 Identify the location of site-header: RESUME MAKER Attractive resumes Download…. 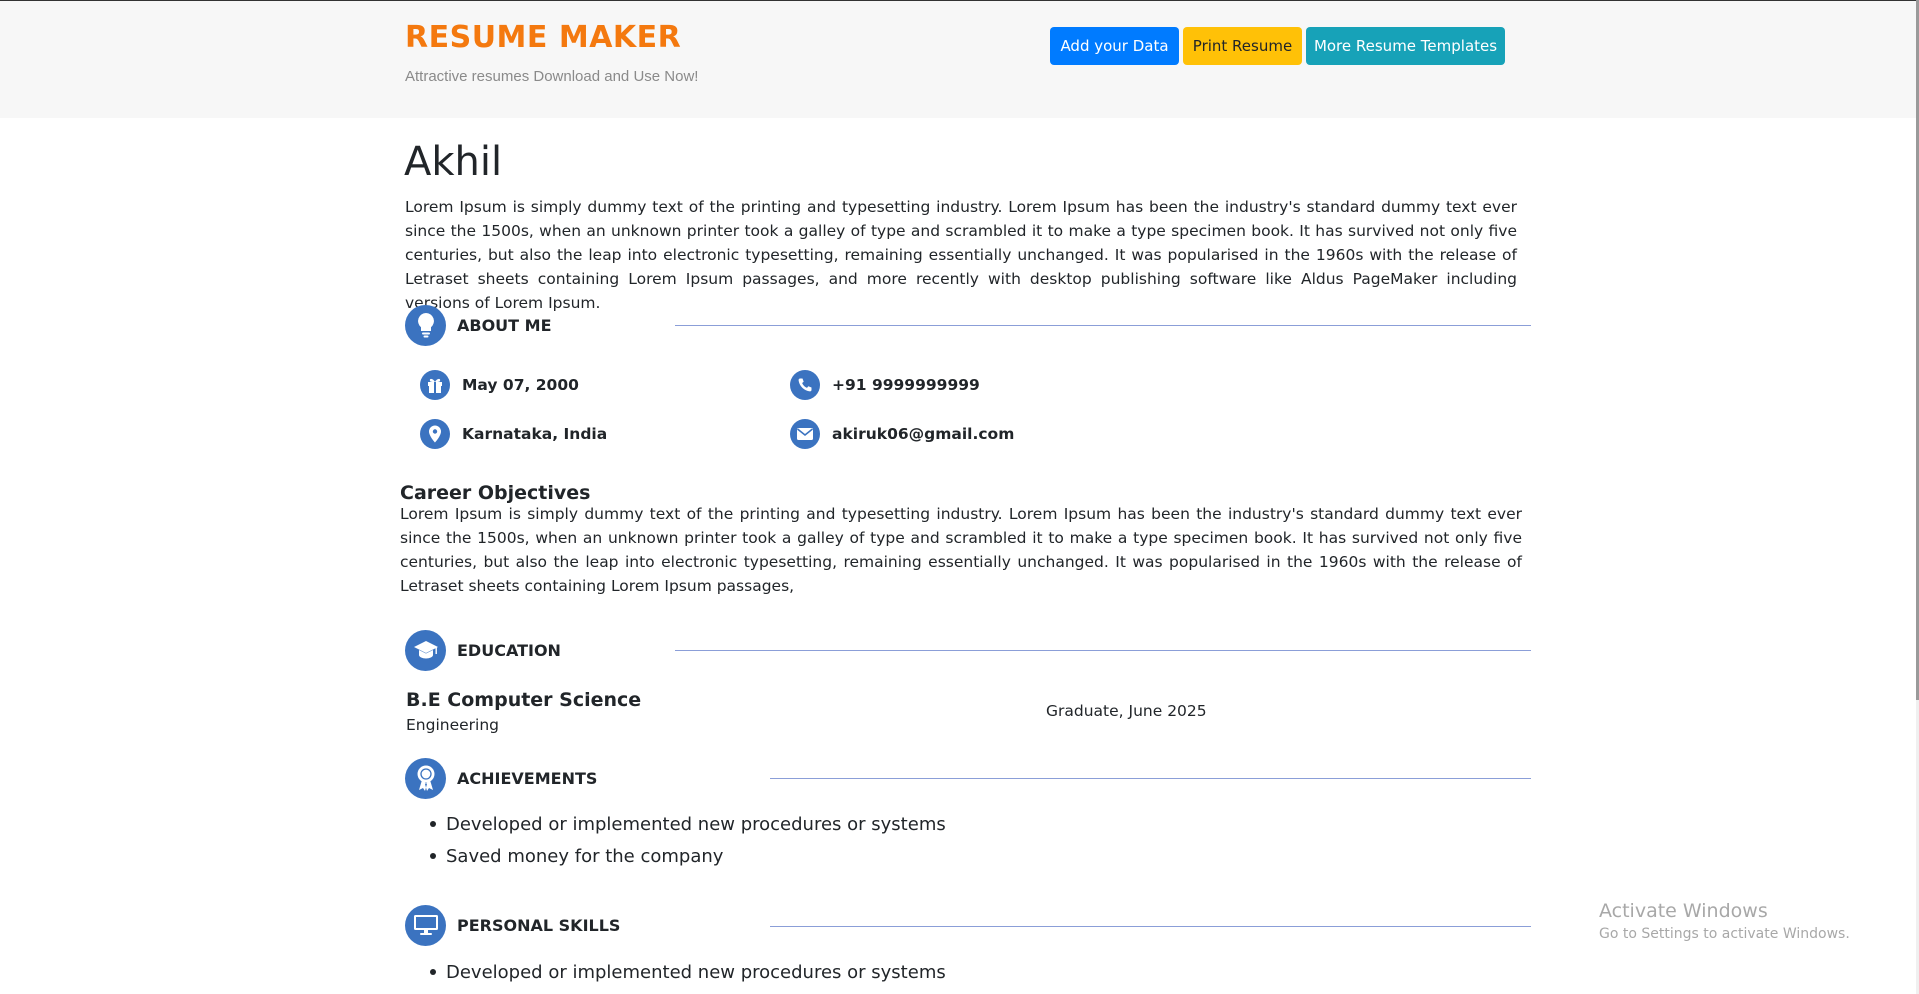
(959, 59).